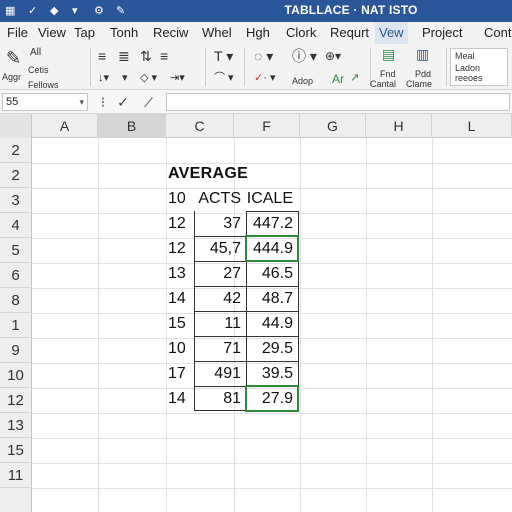 The width and height of the screenshot is (512, 512). Describe the element at coordinates (246, 286) in the screenshot. I see `table-border` at that location.